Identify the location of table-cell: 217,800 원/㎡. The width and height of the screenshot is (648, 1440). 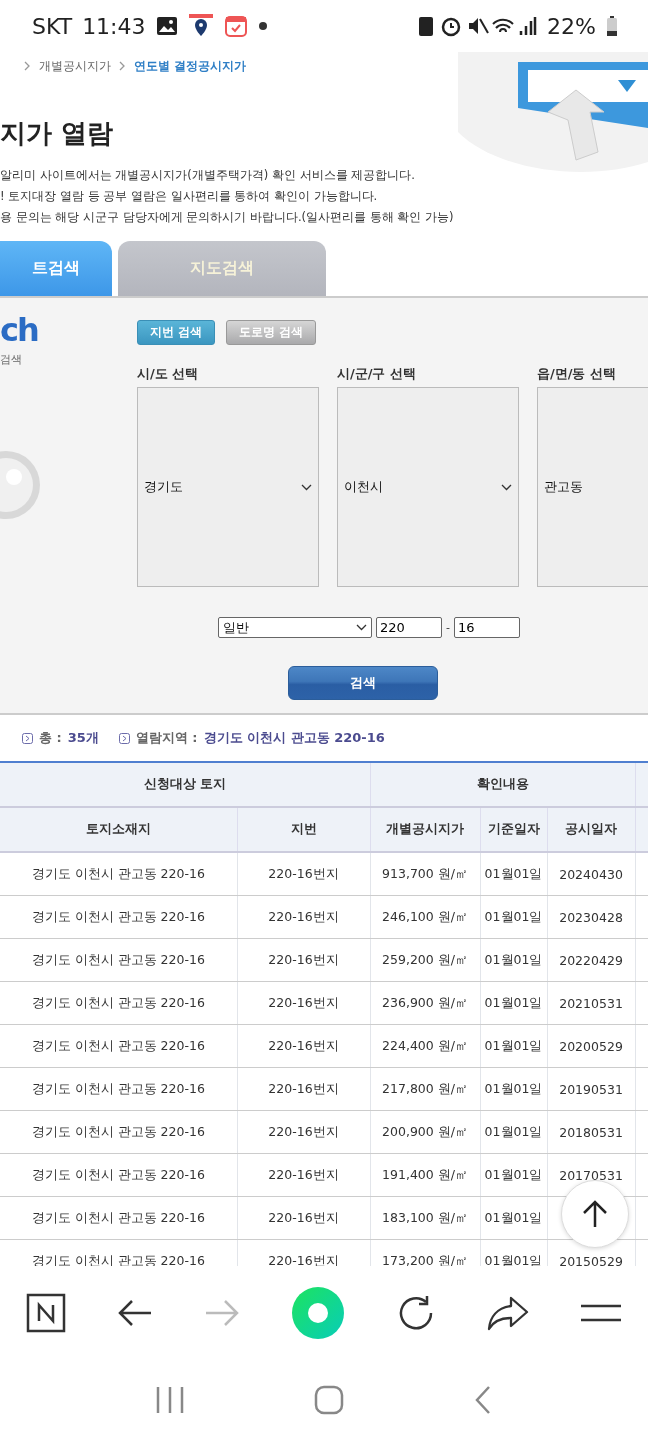
(425, 1089).